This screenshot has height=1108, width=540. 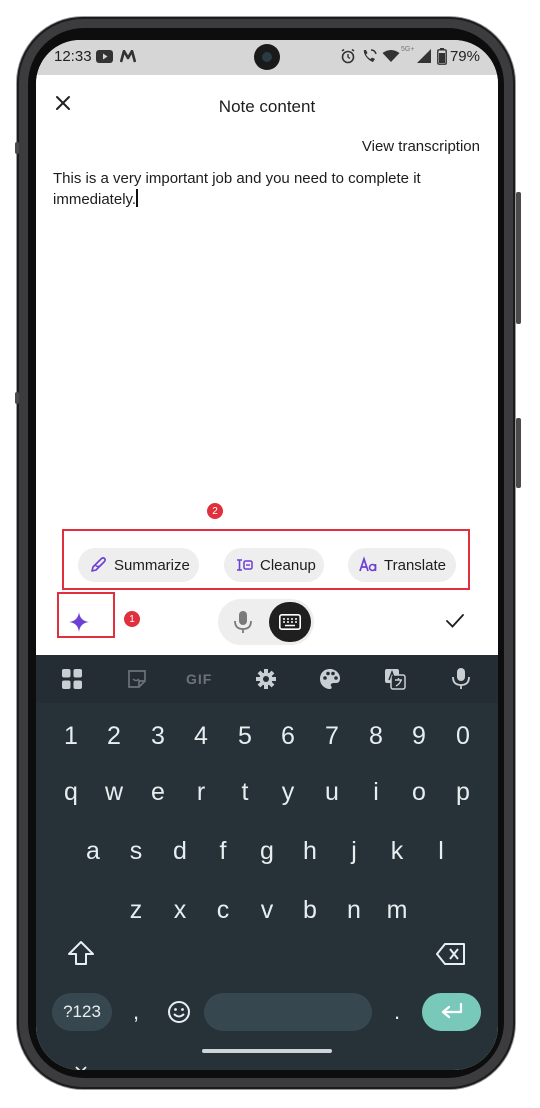 What do you see at coordinates (245, 736) in the screenshot?
I see `key-5: 5` at bounding box center [245, 736].